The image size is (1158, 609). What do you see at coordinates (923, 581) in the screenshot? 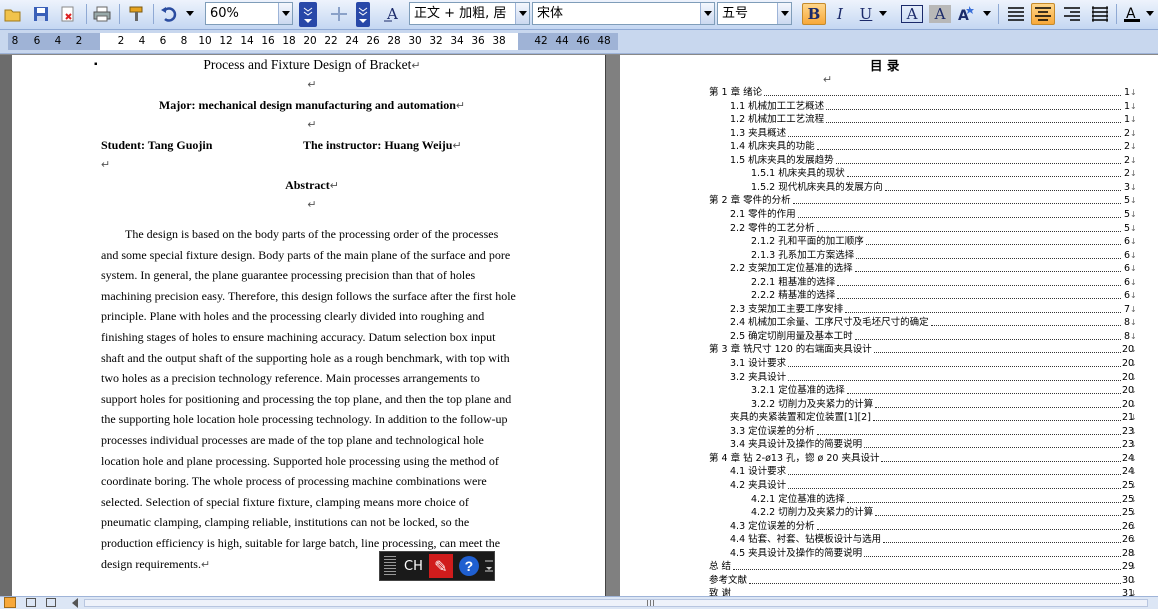
I see `toc-entry: 参考文献 30 ↓` at bounding box center [923, 581].